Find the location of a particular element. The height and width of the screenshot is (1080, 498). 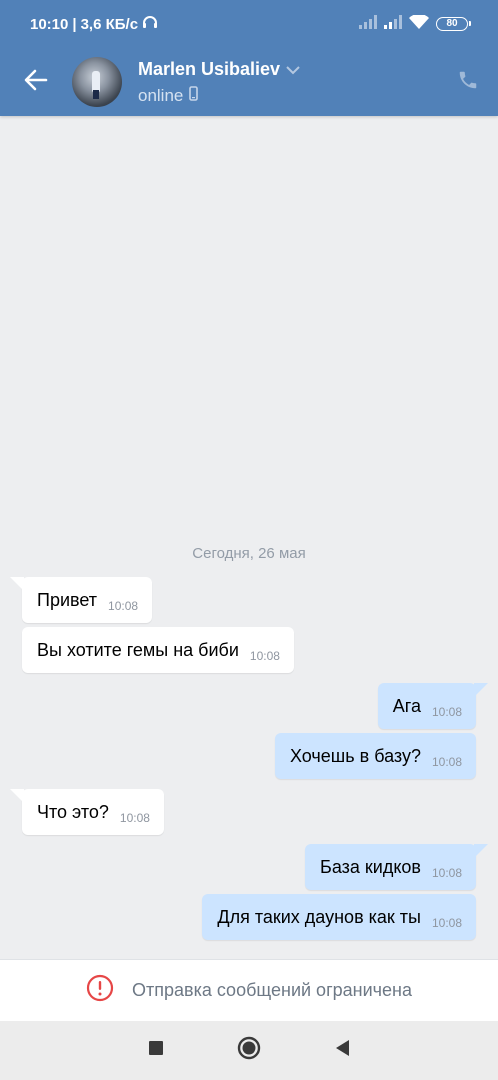

messaging-restricted-bar: Отправка сообщений ограничена is located at coordinates (249, 990).